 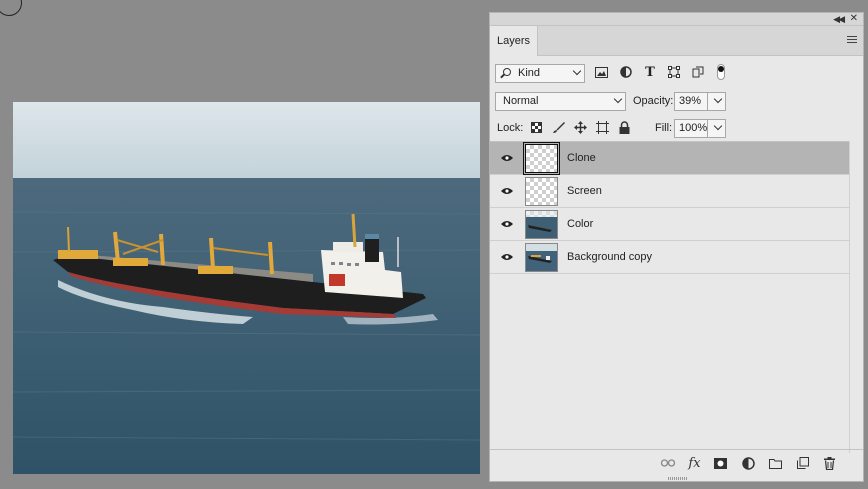 I want to click on kind-filter-label: Kind, so click(x=529, y=73).